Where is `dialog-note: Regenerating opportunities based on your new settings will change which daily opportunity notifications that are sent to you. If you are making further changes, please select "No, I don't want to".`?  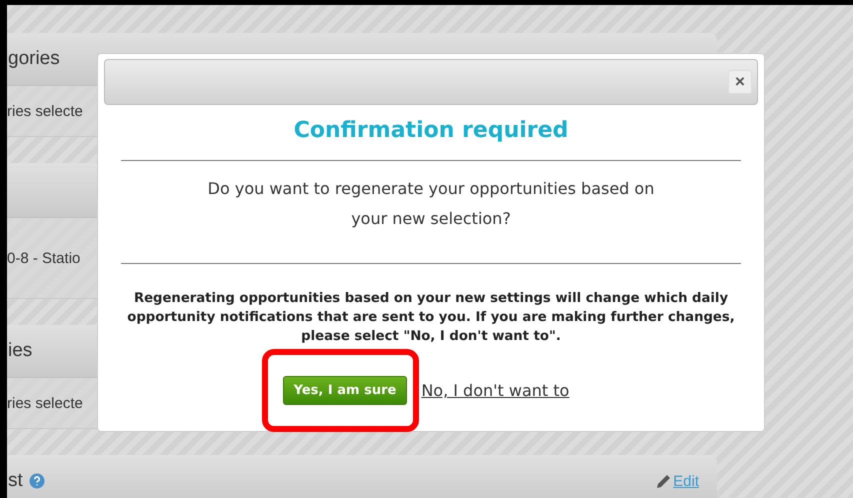
dialog-note: Regenerating opportunities based on your new settings will change which daily opportunity notifications that are sent to you. If you are making further changes, please select "No, I don't want to". is located at coordinates (431, 318).